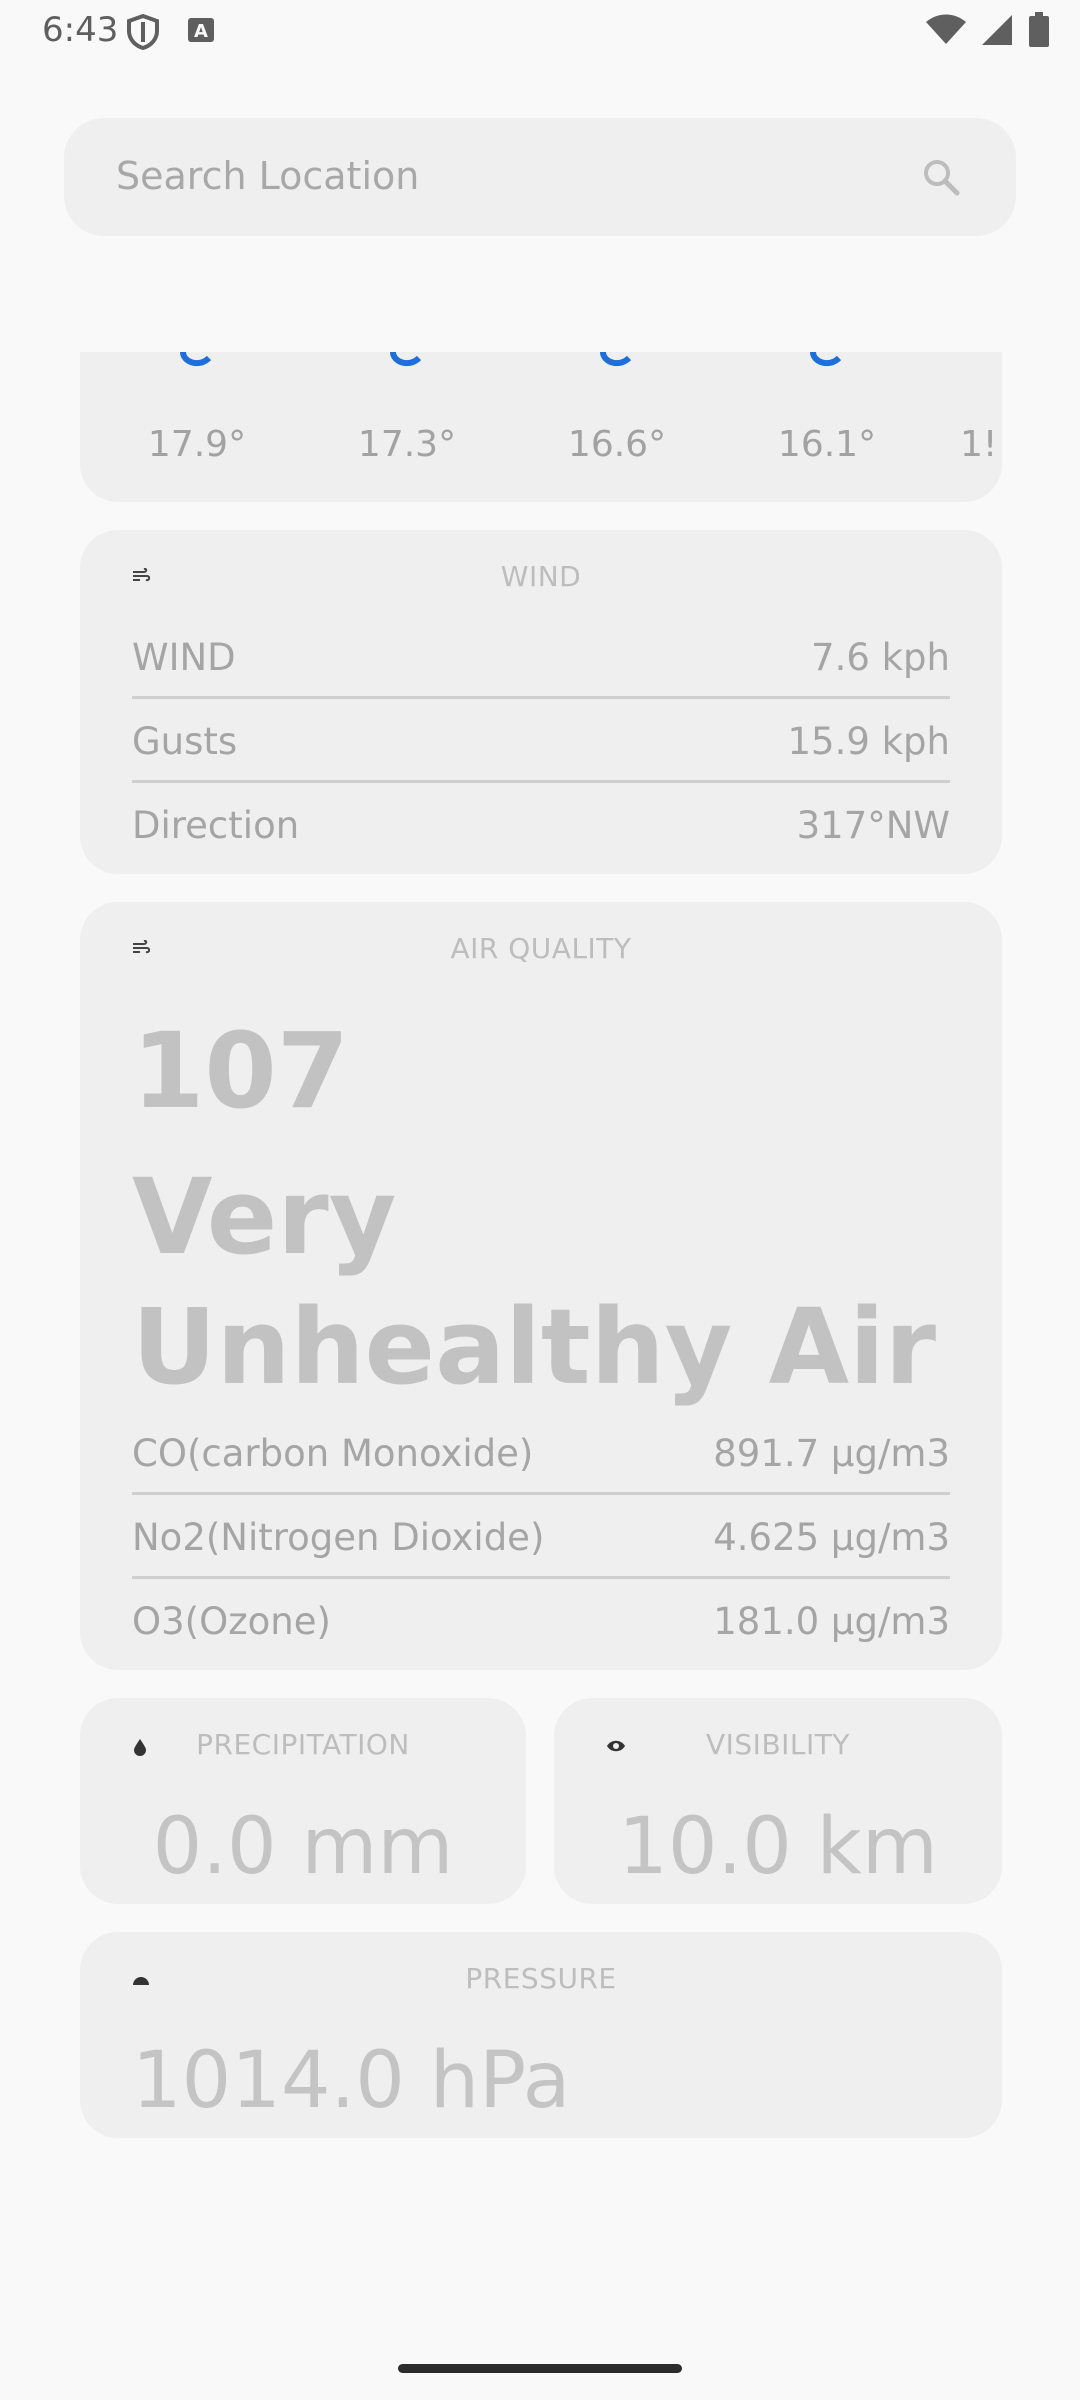  What do you see at coordinates (541, 948) in the screenshot?
I see `air-quality-title: AIR QUALITY` at bounding box center [541, 948].